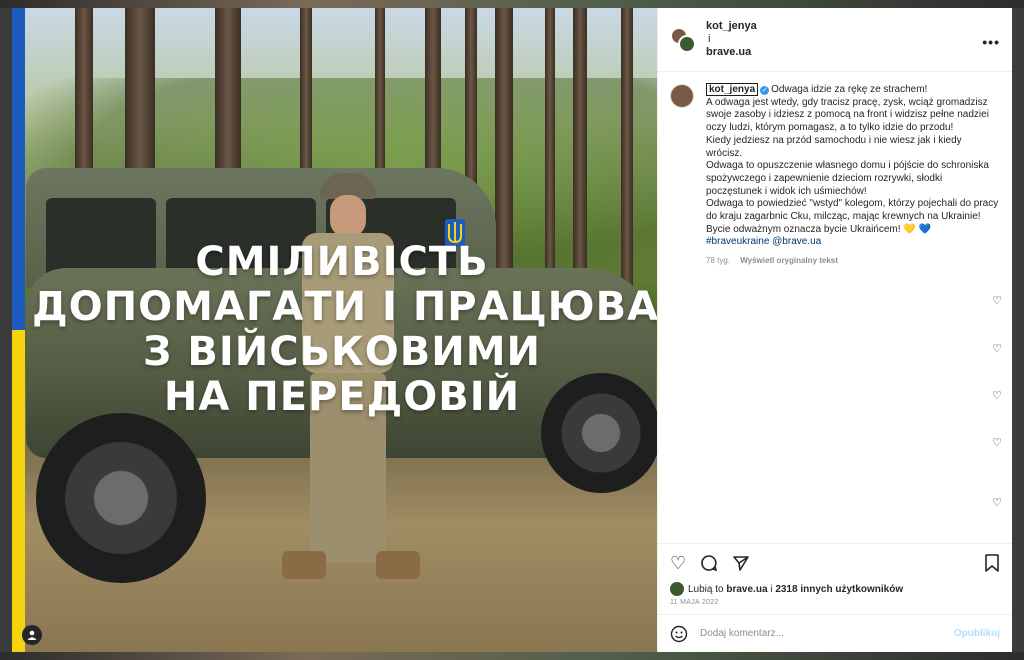 Image resolution: width=1024 pixels, height=660 pixels. What do you see at coordinates (977, 633) in the screenshot?
I see `publish-button: Opublikuj` at bounding box center [977, 633].